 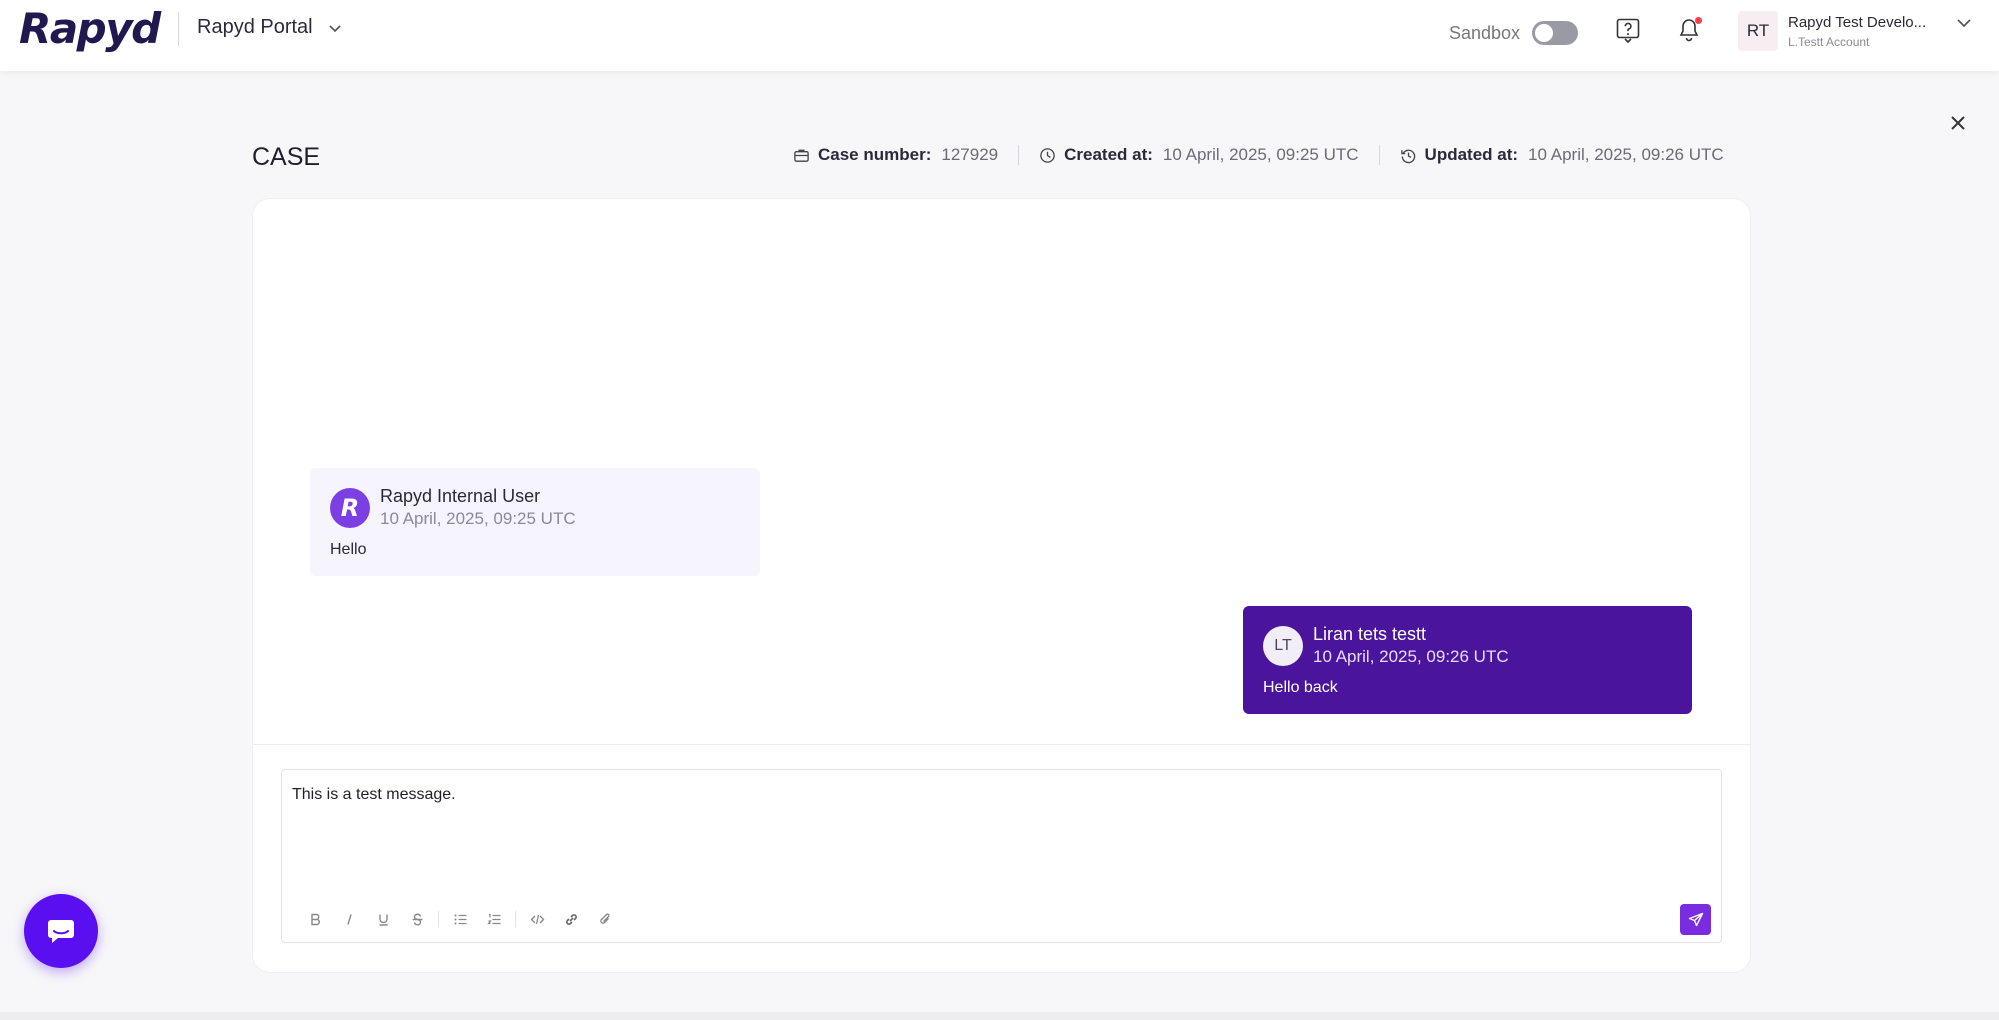 I want to click on italic-button, so click(x=349, y=919).